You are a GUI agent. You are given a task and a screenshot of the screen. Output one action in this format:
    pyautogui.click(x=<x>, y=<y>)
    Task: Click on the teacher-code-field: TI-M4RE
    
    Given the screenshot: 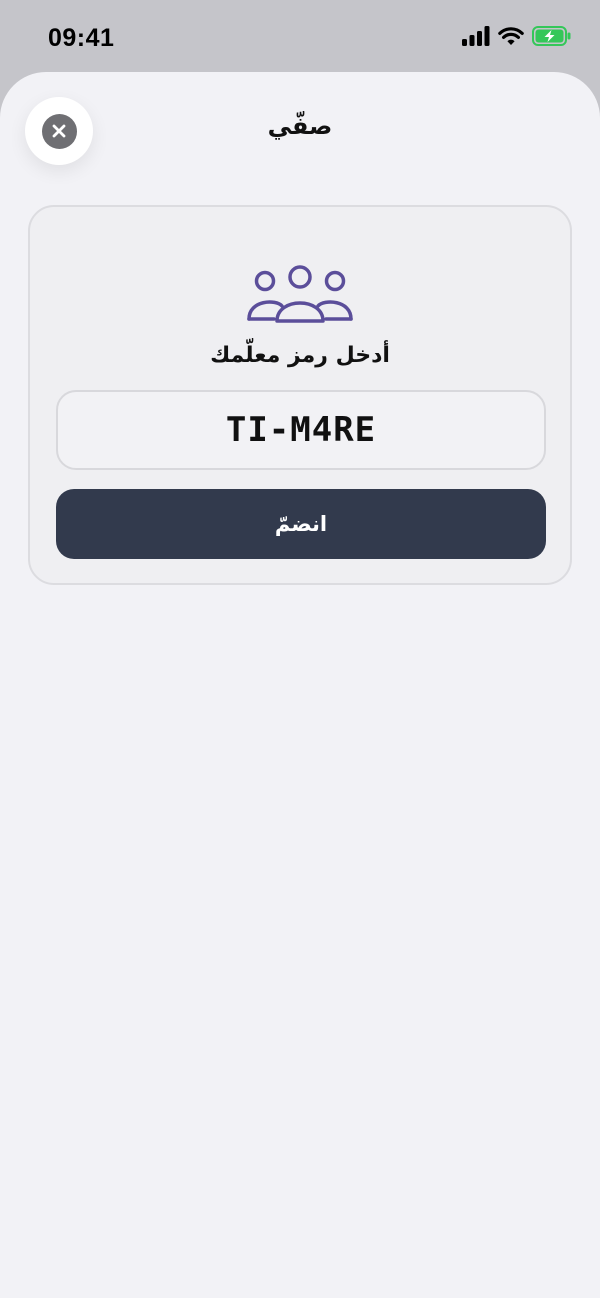 What is the action you would take?
    pyautogui.click(x=301, y=430)
    